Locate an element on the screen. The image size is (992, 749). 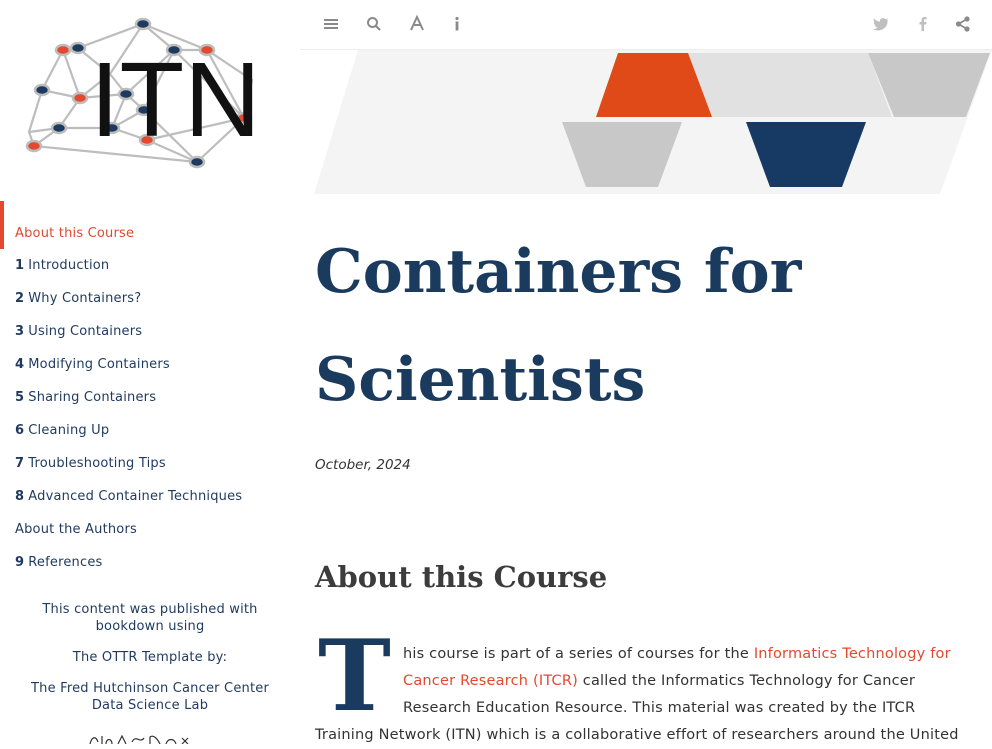
toc-number: 8 is located at coordinates (20, 496).